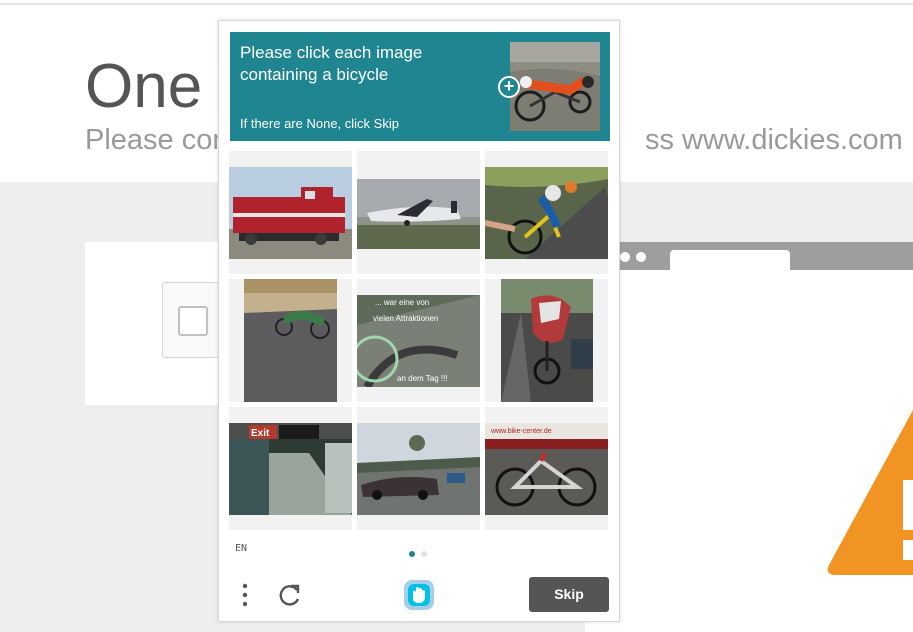 The width and height of the screenshot is (913, 632). Describe the element at coordinates (405, 318) in the screenshot. I see `tile-caption-2: vielen Attraktionen` at that location.